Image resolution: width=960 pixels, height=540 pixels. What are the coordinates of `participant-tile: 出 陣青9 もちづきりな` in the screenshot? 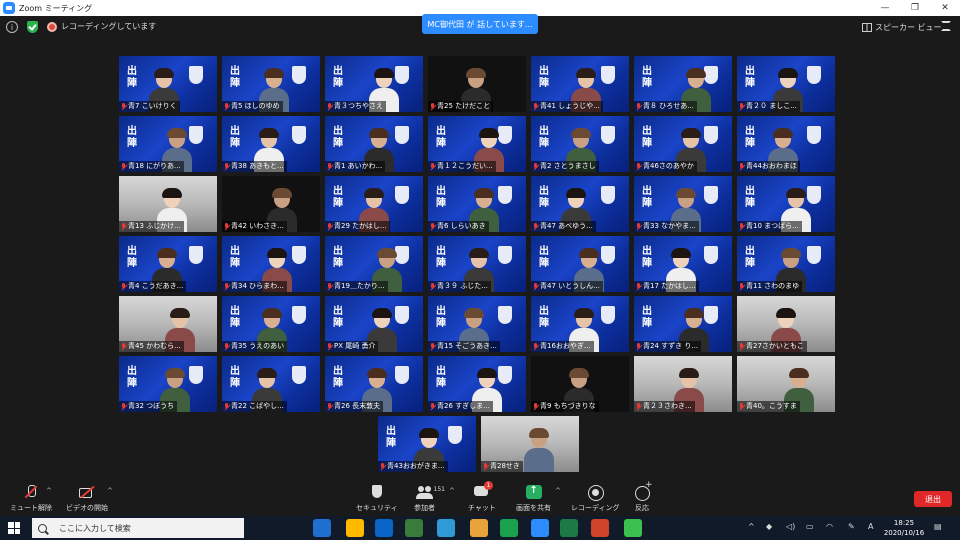 It's located at (580, 384).